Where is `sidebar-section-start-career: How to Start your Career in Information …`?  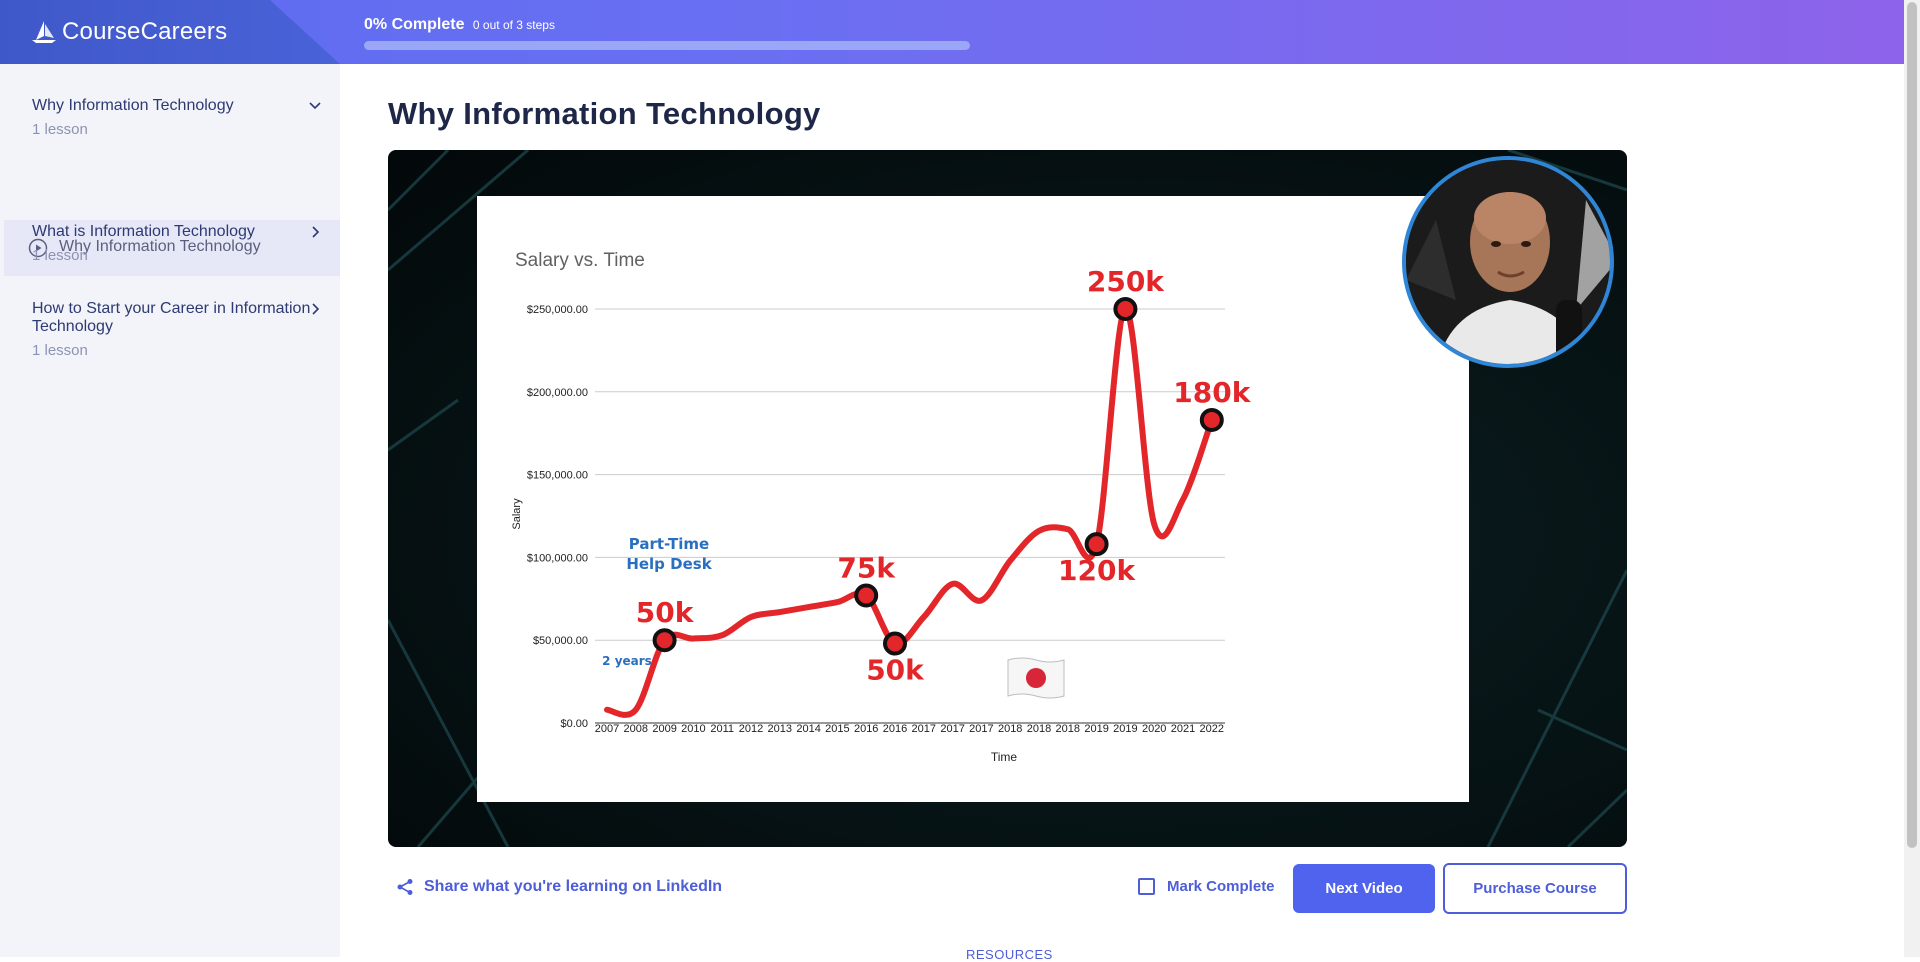 sidebar-section-start-career: How to Start your Career in Information … is located at coordinates (177, 329).